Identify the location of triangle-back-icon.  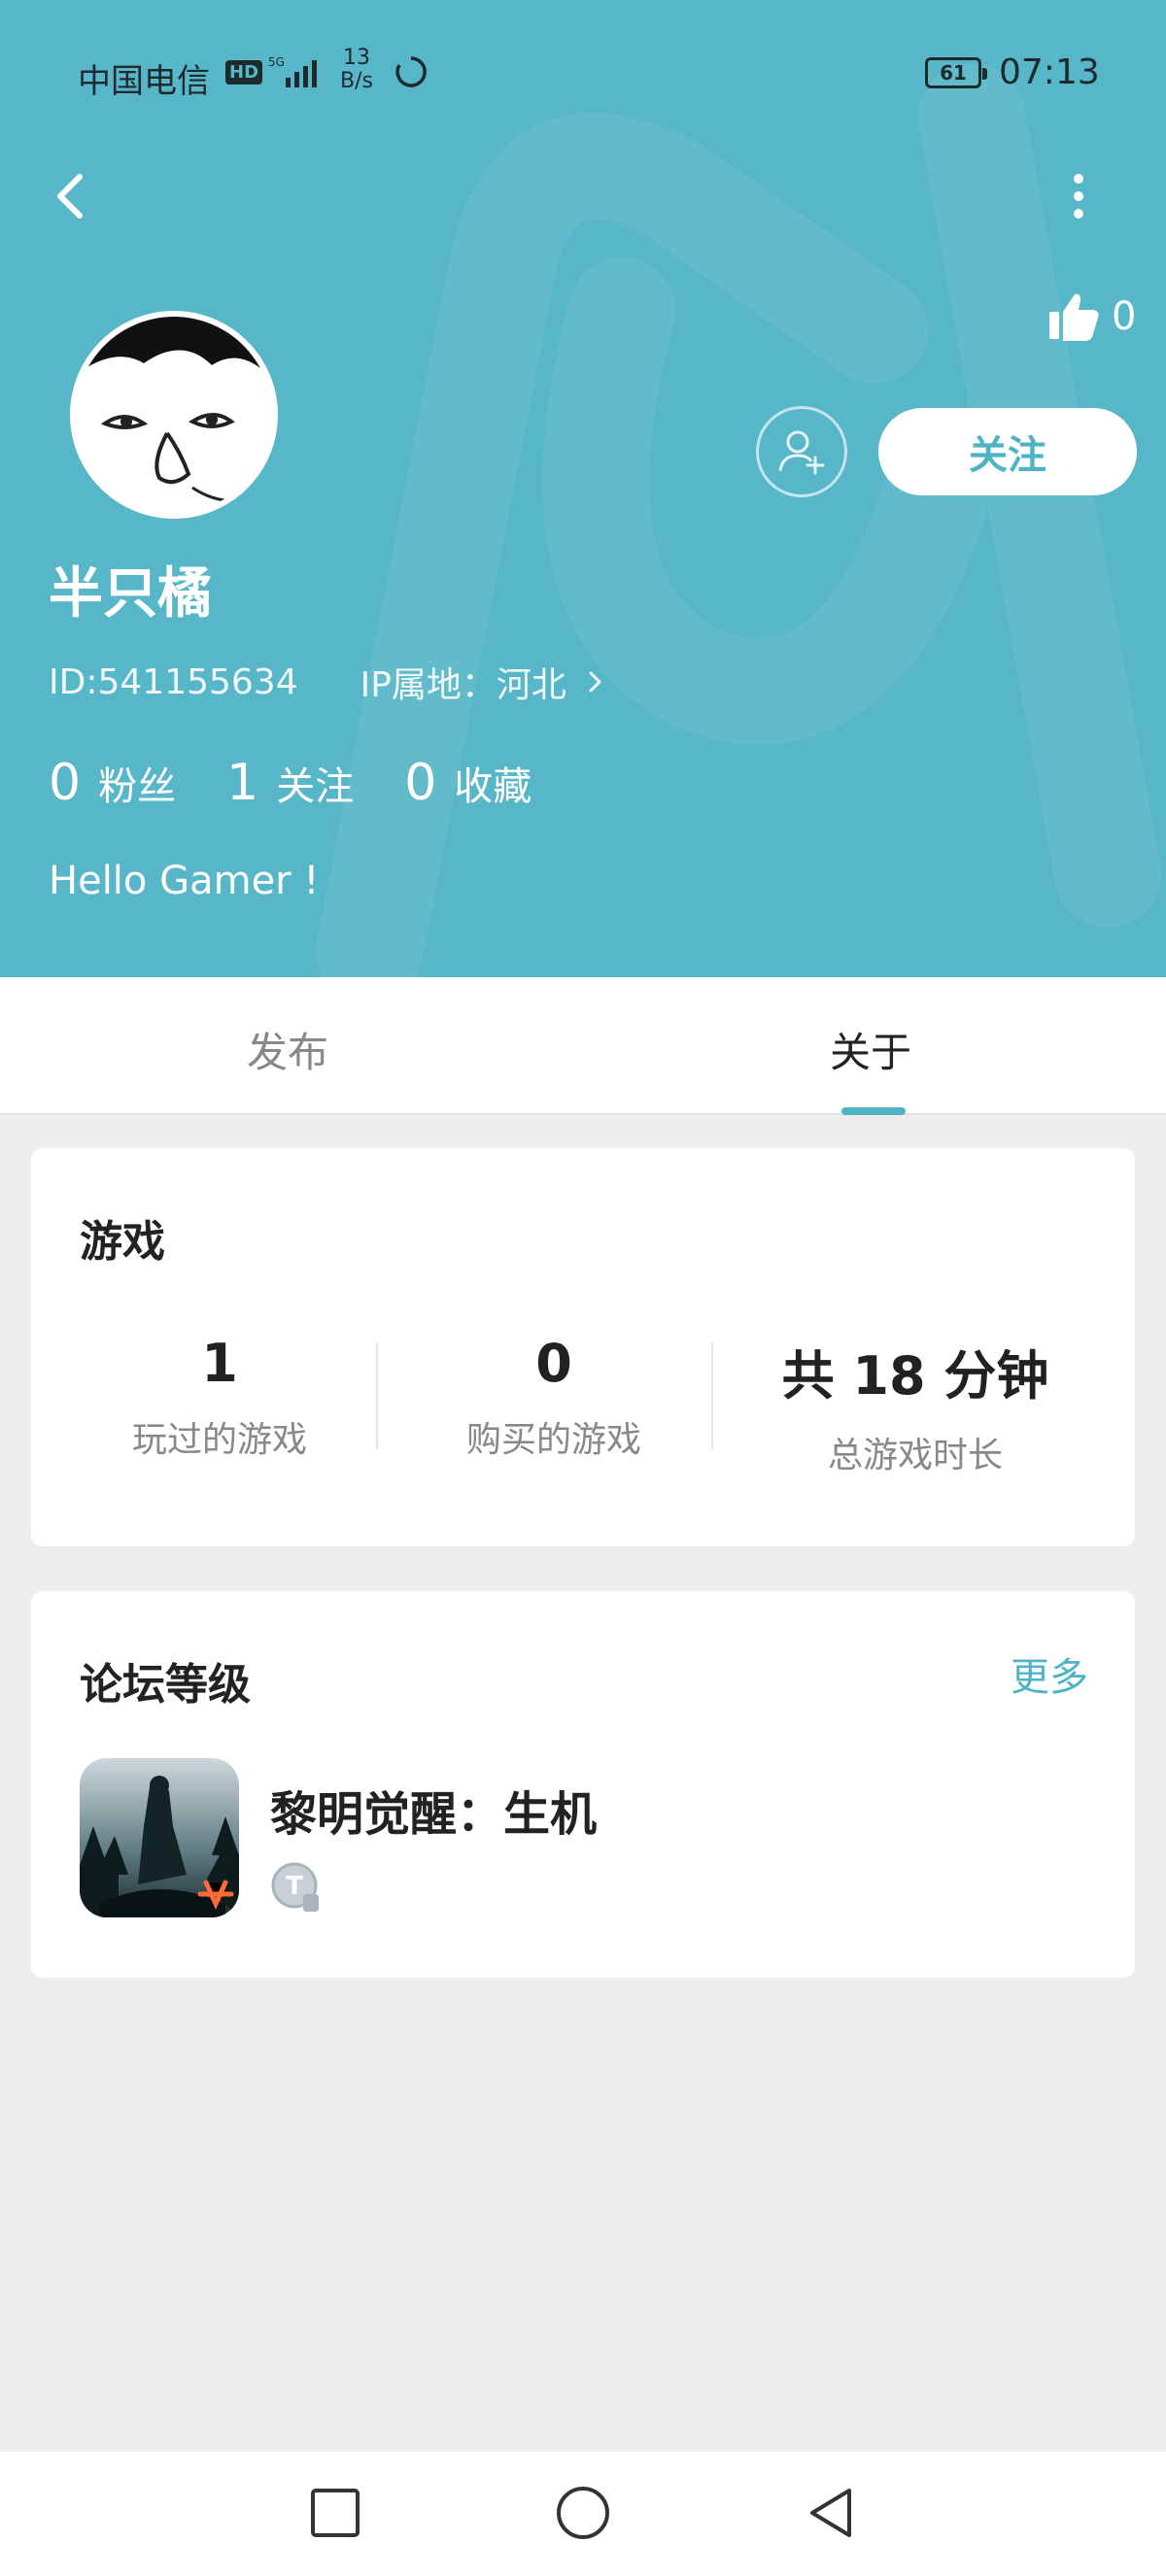
(830, 2513).